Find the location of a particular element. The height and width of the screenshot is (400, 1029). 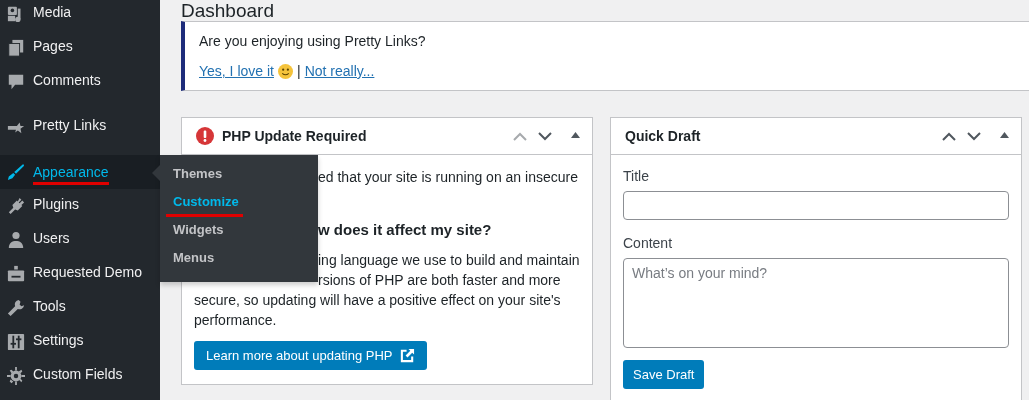

body-text: performance. is located at coordinates (236, 320).